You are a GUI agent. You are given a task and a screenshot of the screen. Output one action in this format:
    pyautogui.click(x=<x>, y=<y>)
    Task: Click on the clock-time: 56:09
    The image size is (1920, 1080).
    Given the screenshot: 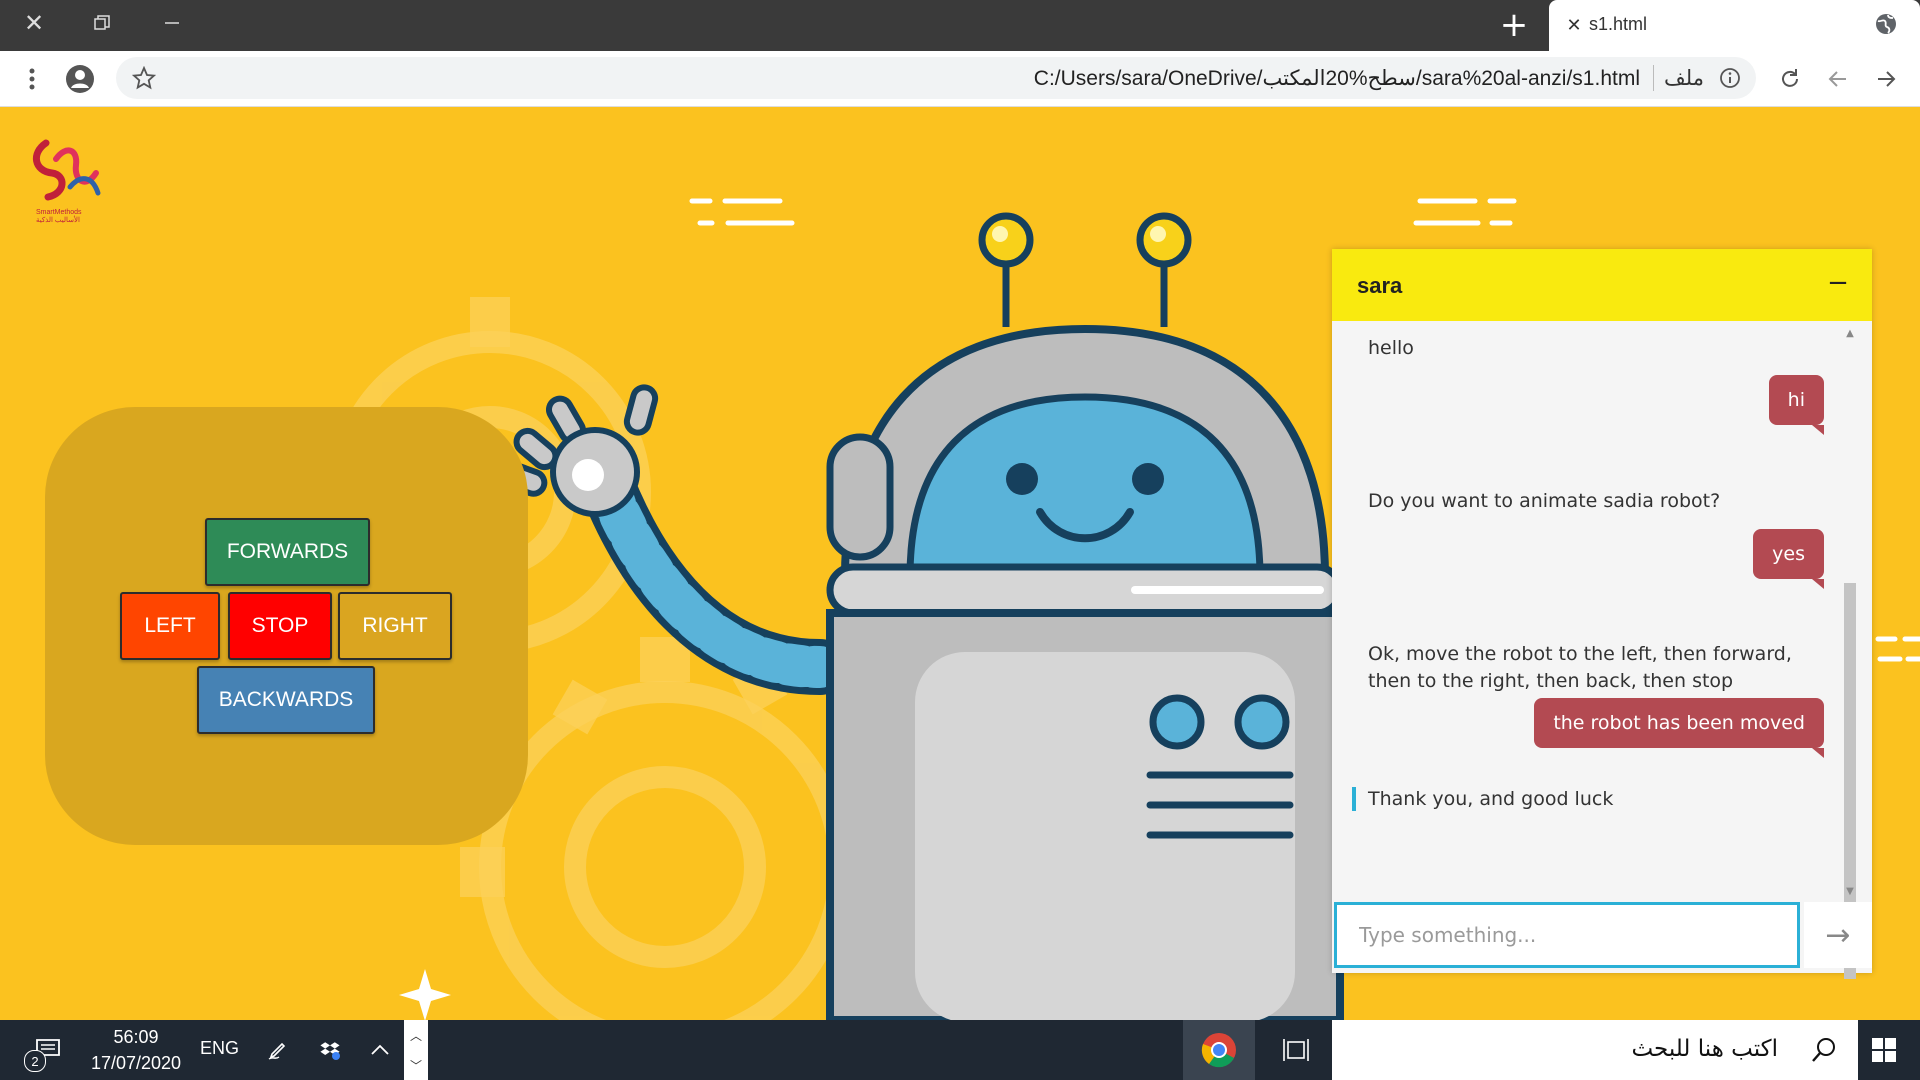 What is the action you would take?
    pyautogui.click(x=136, y=1037)
    